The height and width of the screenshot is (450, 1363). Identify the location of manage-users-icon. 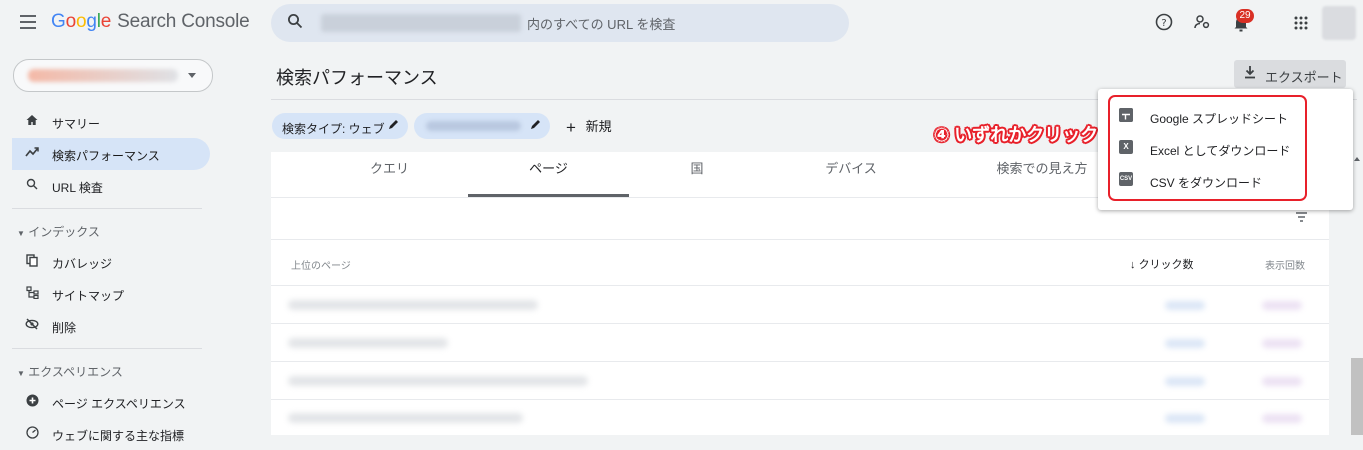
(1202, 24).